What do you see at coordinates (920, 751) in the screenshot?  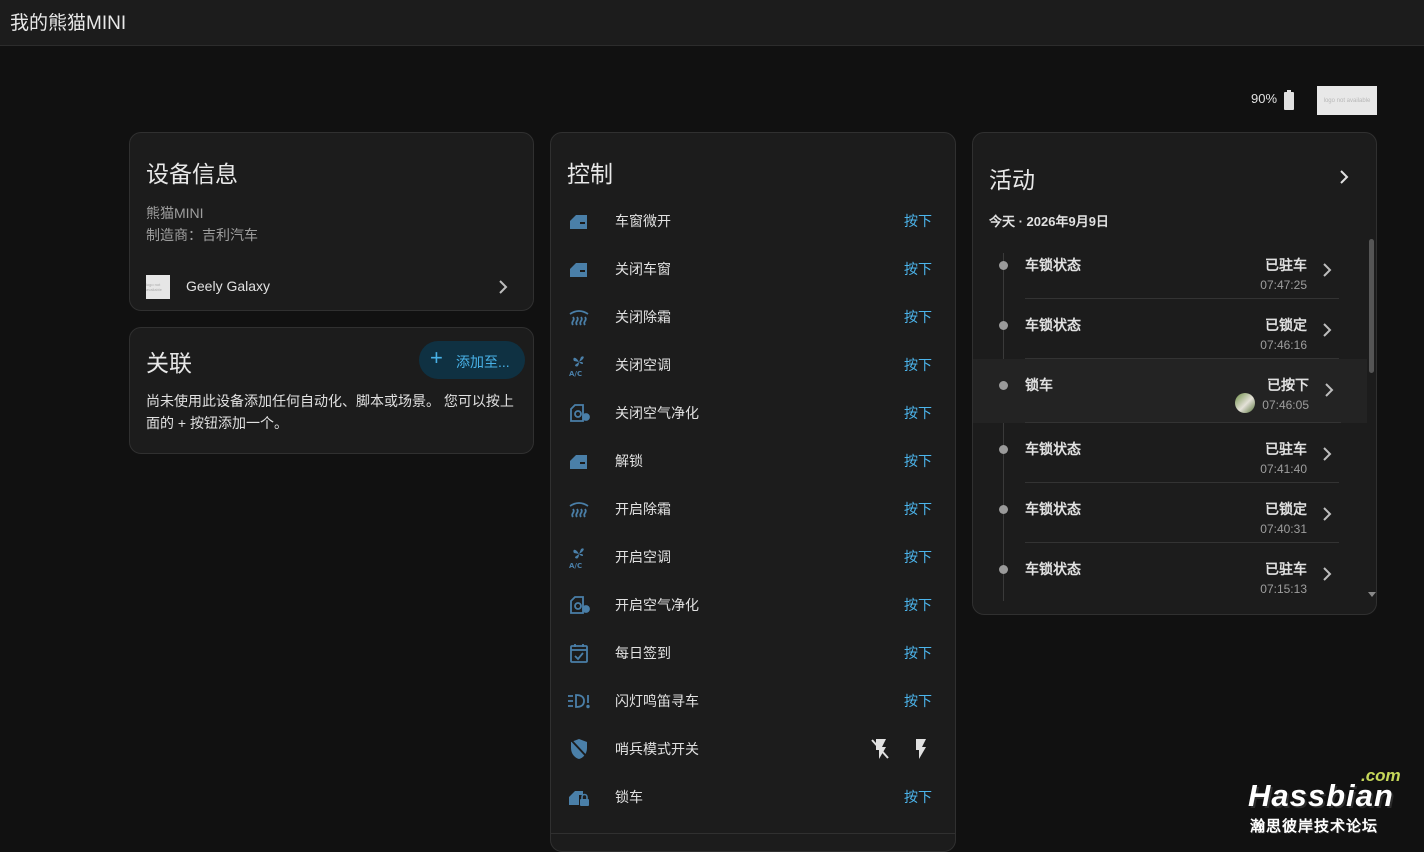 I see `flash-icon` at bounding box center [920, 751].